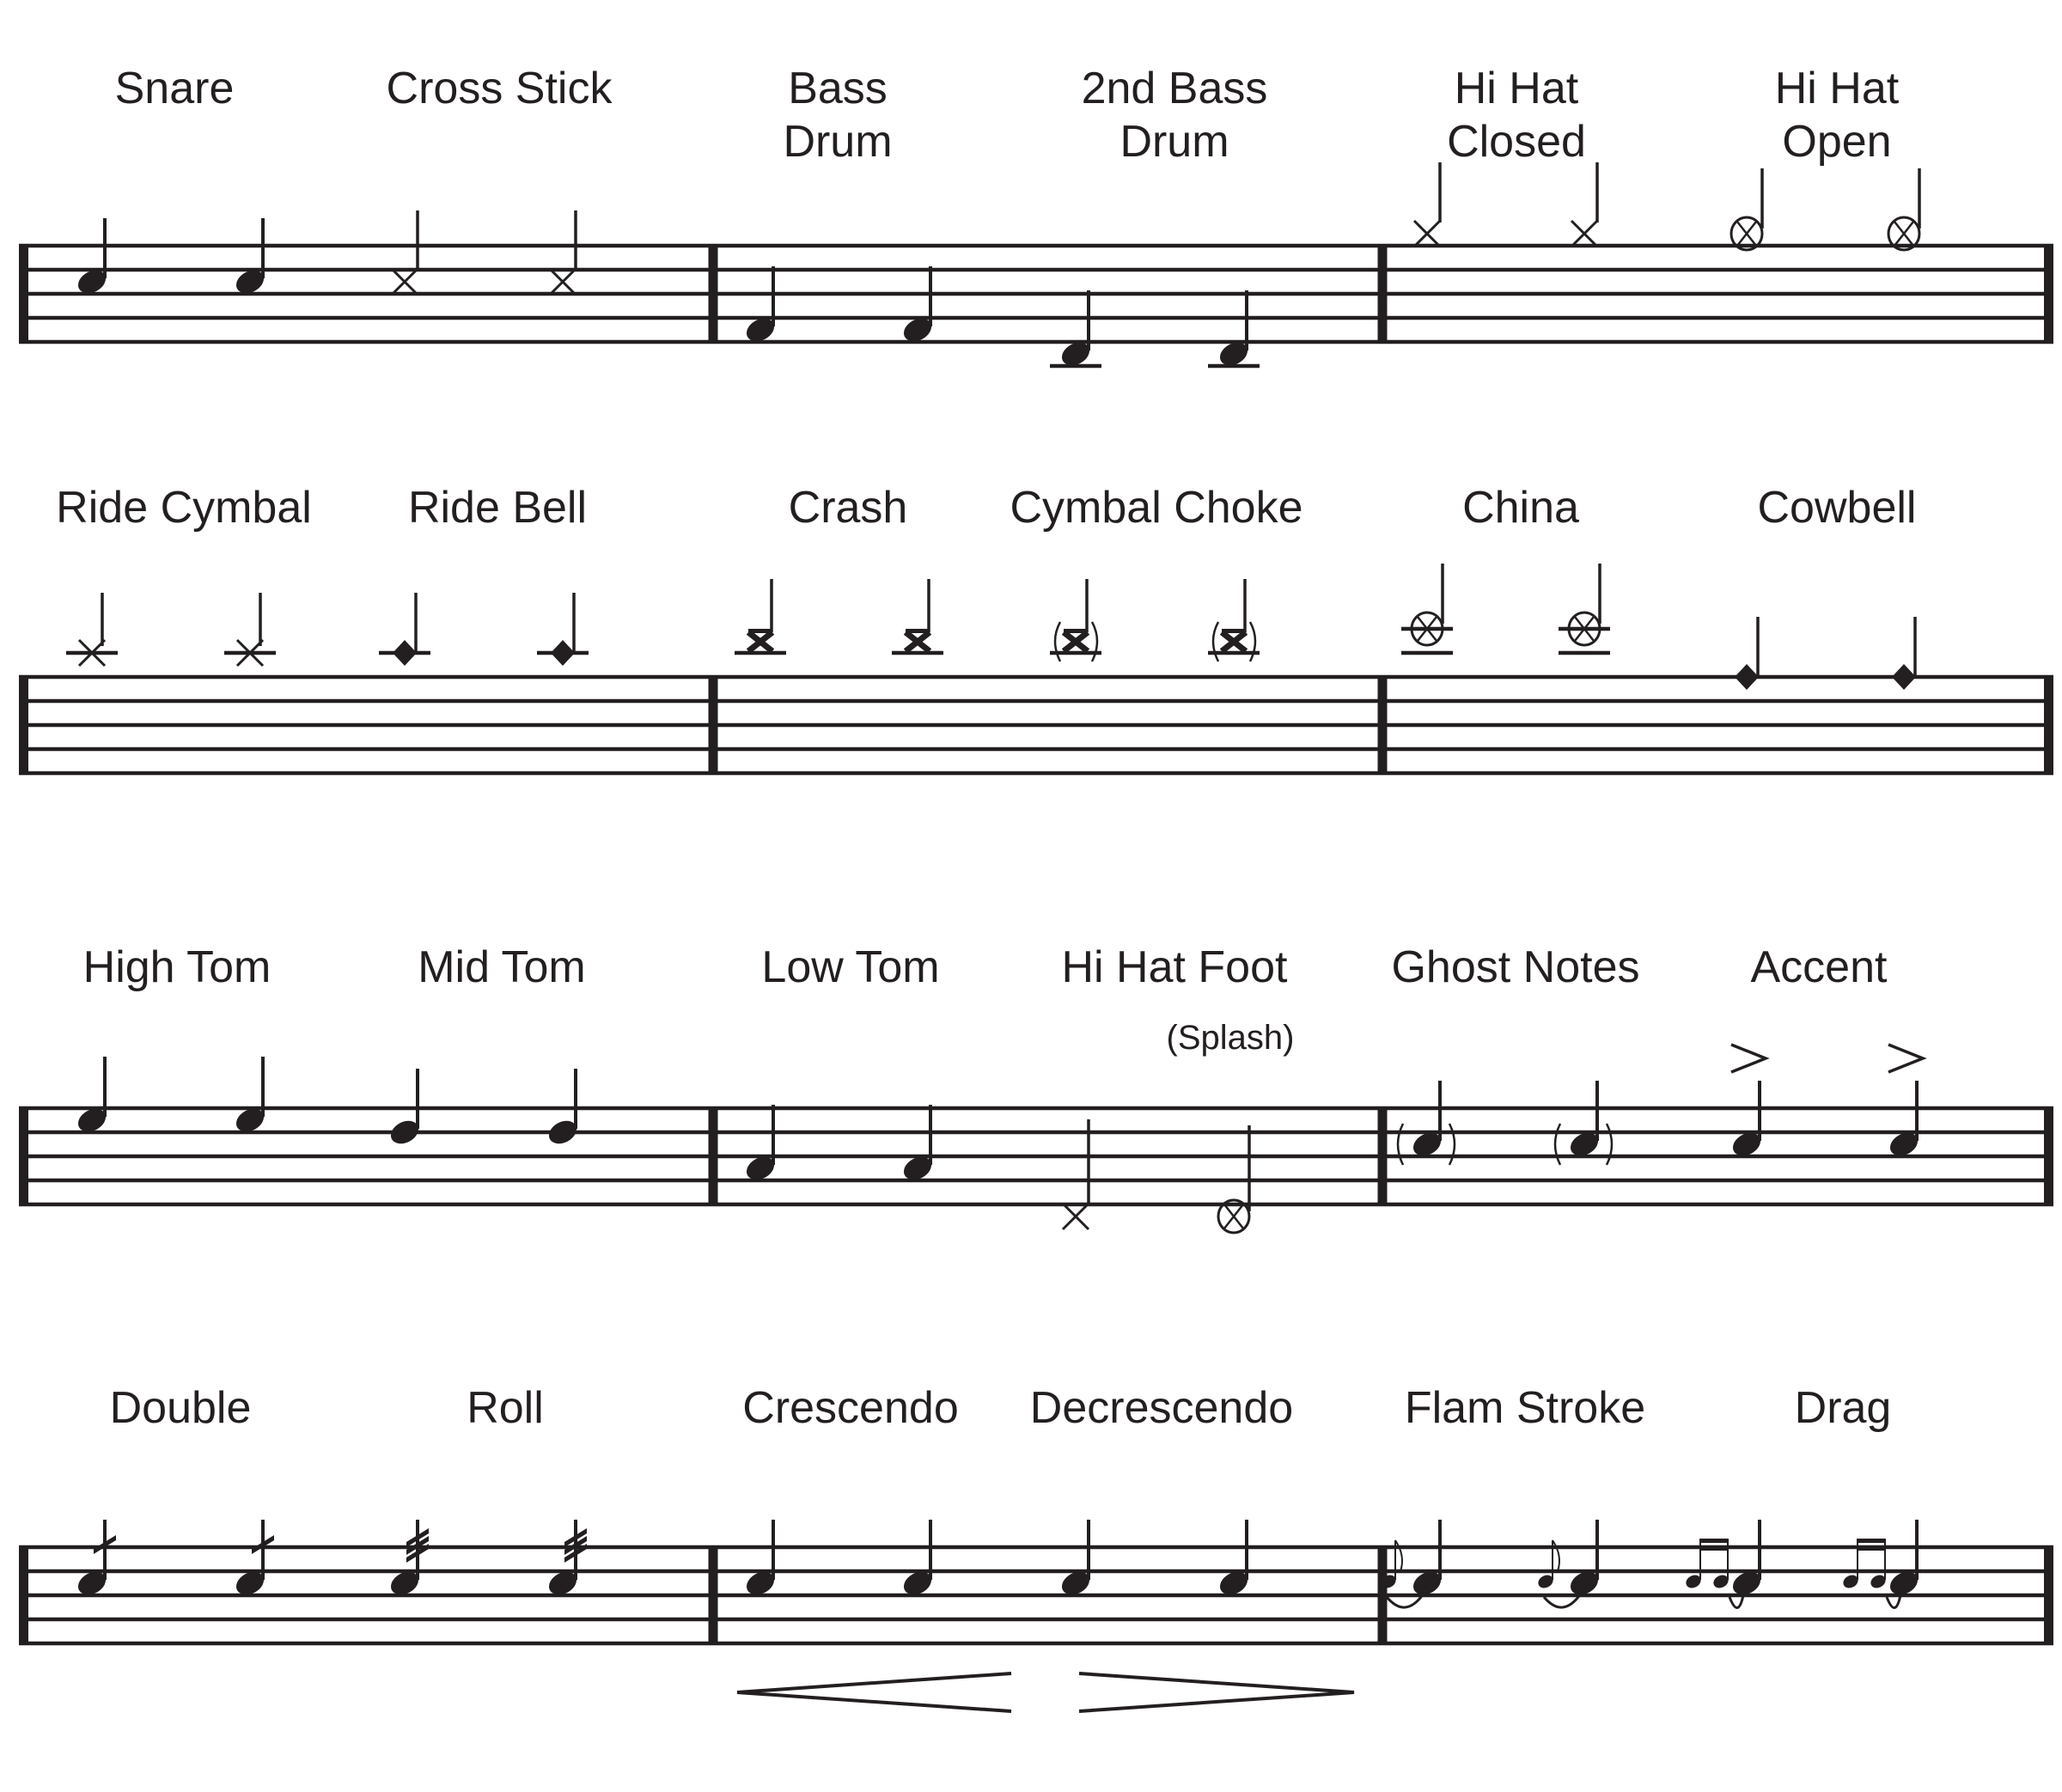  Describe the element at coordinates (488, 1489) in the screenshot. I see `notation-item: Roll` at that location.